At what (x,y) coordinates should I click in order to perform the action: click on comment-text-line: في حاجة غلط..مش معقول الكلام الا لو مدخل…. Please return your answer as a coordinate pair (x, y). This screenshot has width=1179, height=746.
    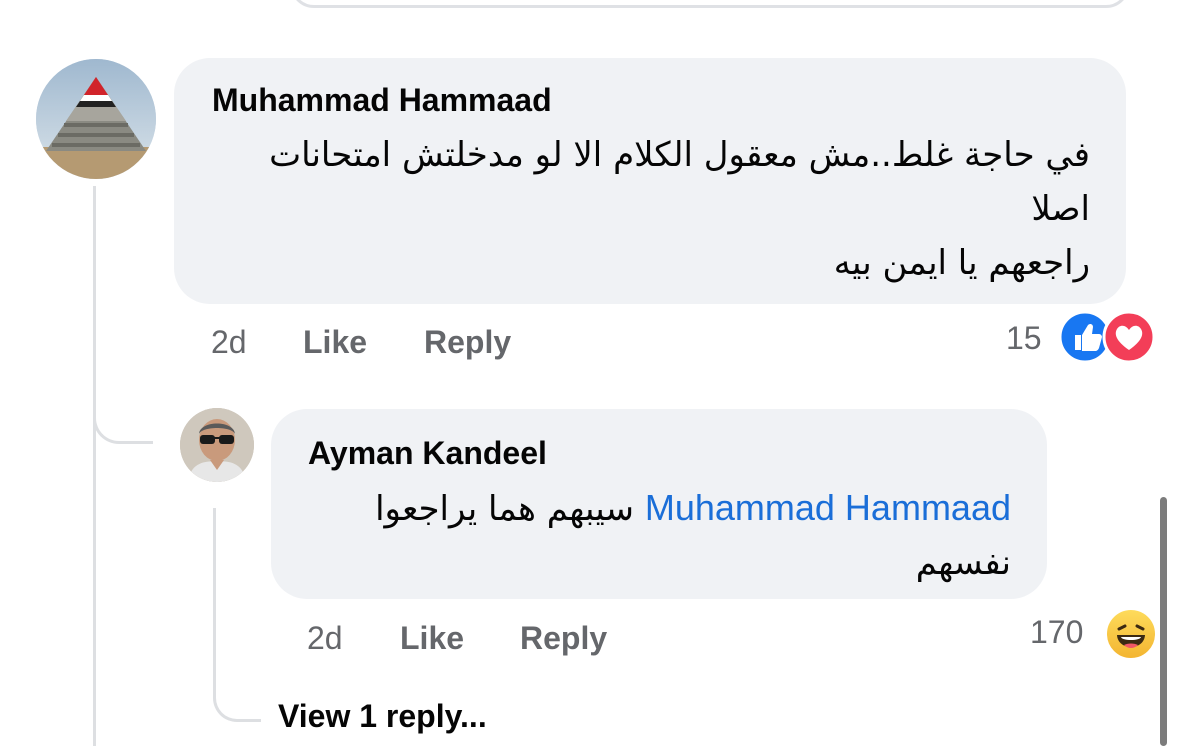
    Looking at the image, I should click on (679, 155).